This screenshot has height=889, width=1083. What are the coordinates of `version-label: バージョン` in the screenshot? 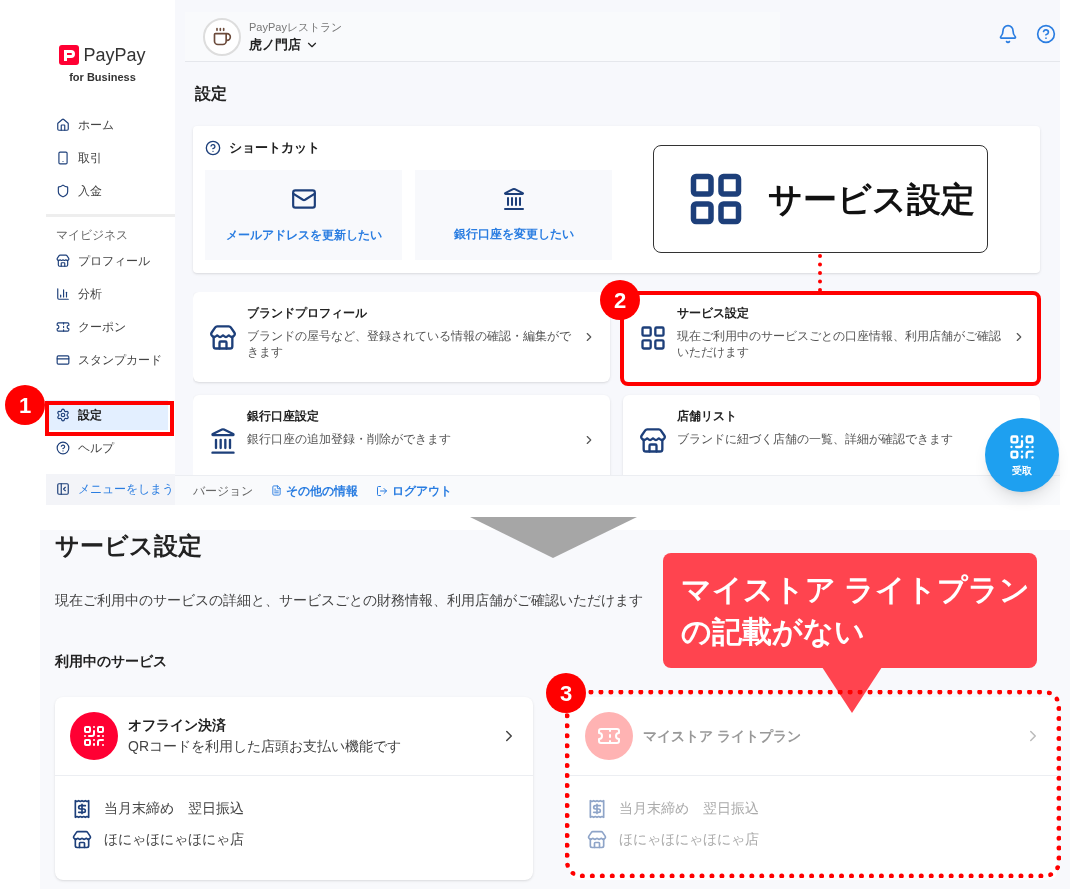 It's located at (223, 491).